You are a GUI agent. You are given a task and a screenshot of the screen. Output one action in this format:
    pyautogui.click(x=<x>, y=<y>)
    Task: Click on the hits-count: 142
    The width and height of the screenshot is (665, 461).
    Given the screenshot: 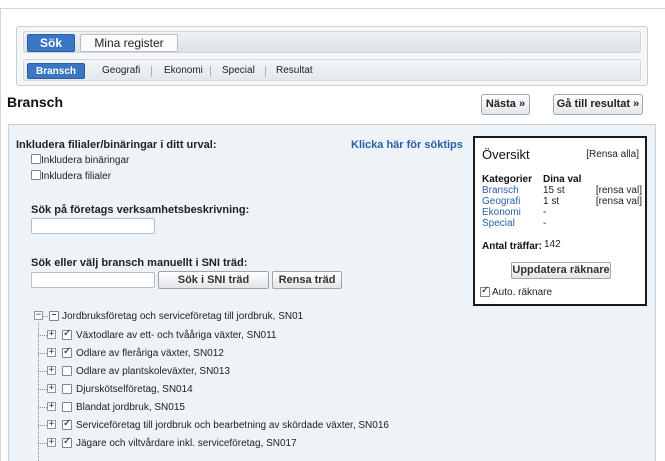 What is the action you would take?
    pyautogui.click(x=552, y=244)
    